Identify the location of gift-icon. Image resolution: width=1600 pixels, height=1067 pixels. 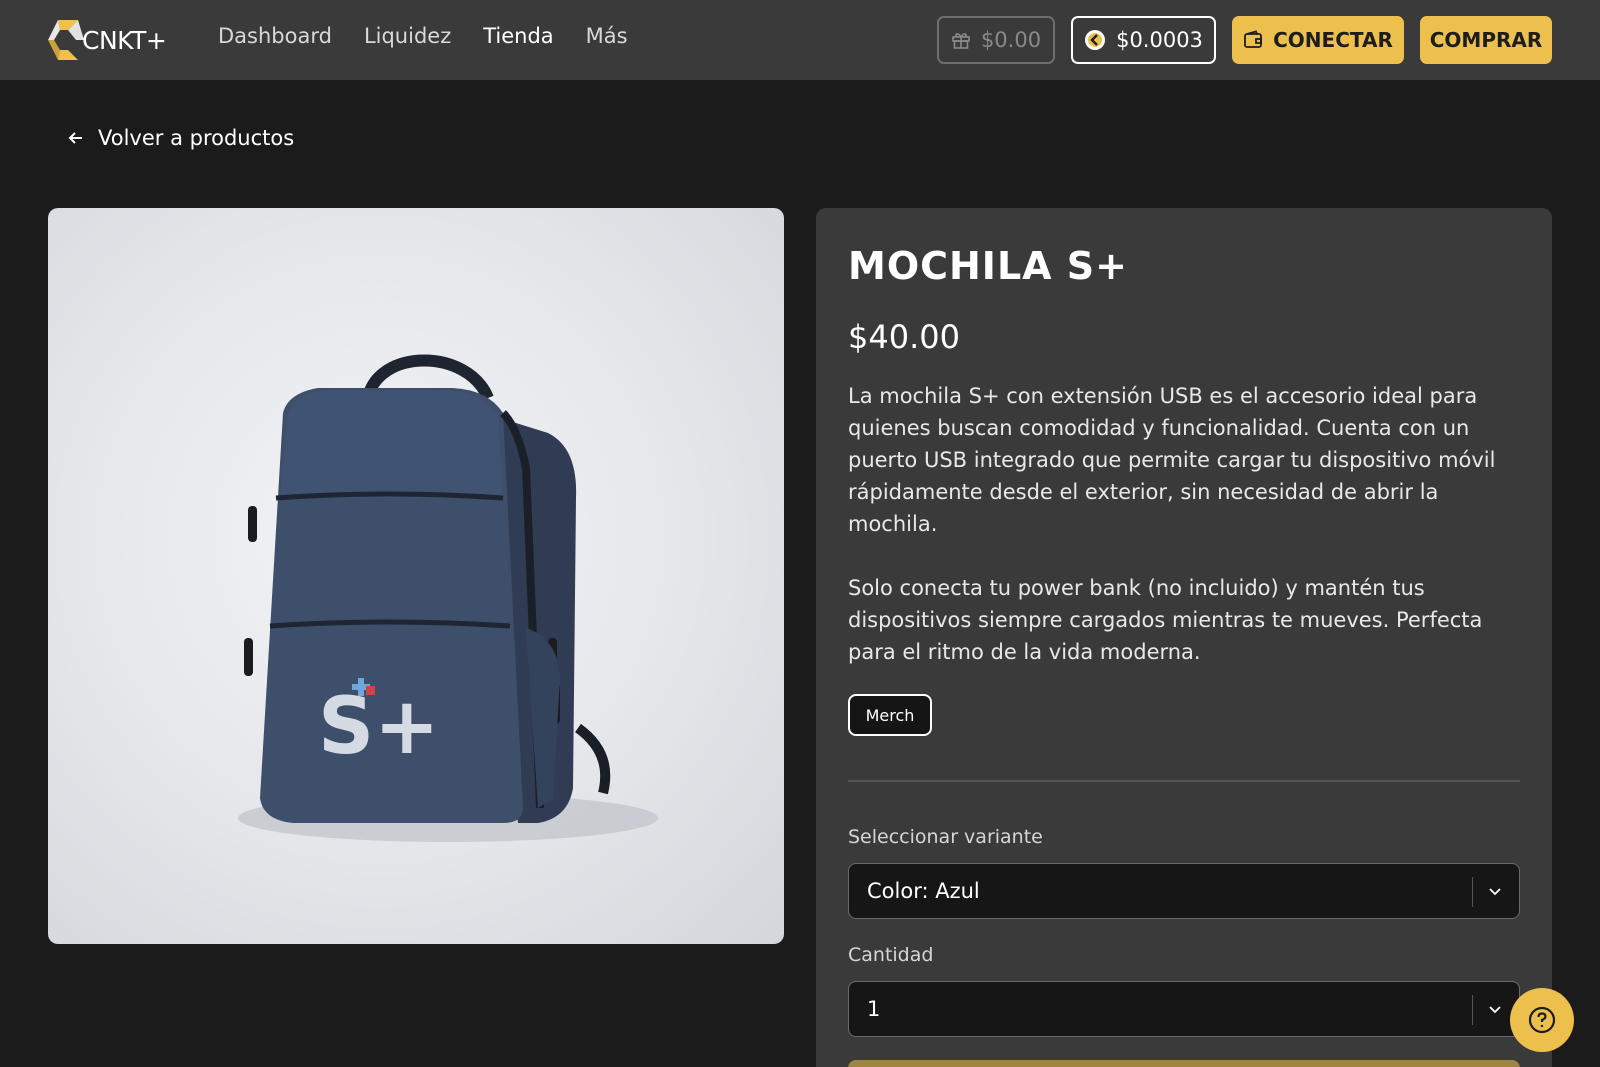
(961, 41).